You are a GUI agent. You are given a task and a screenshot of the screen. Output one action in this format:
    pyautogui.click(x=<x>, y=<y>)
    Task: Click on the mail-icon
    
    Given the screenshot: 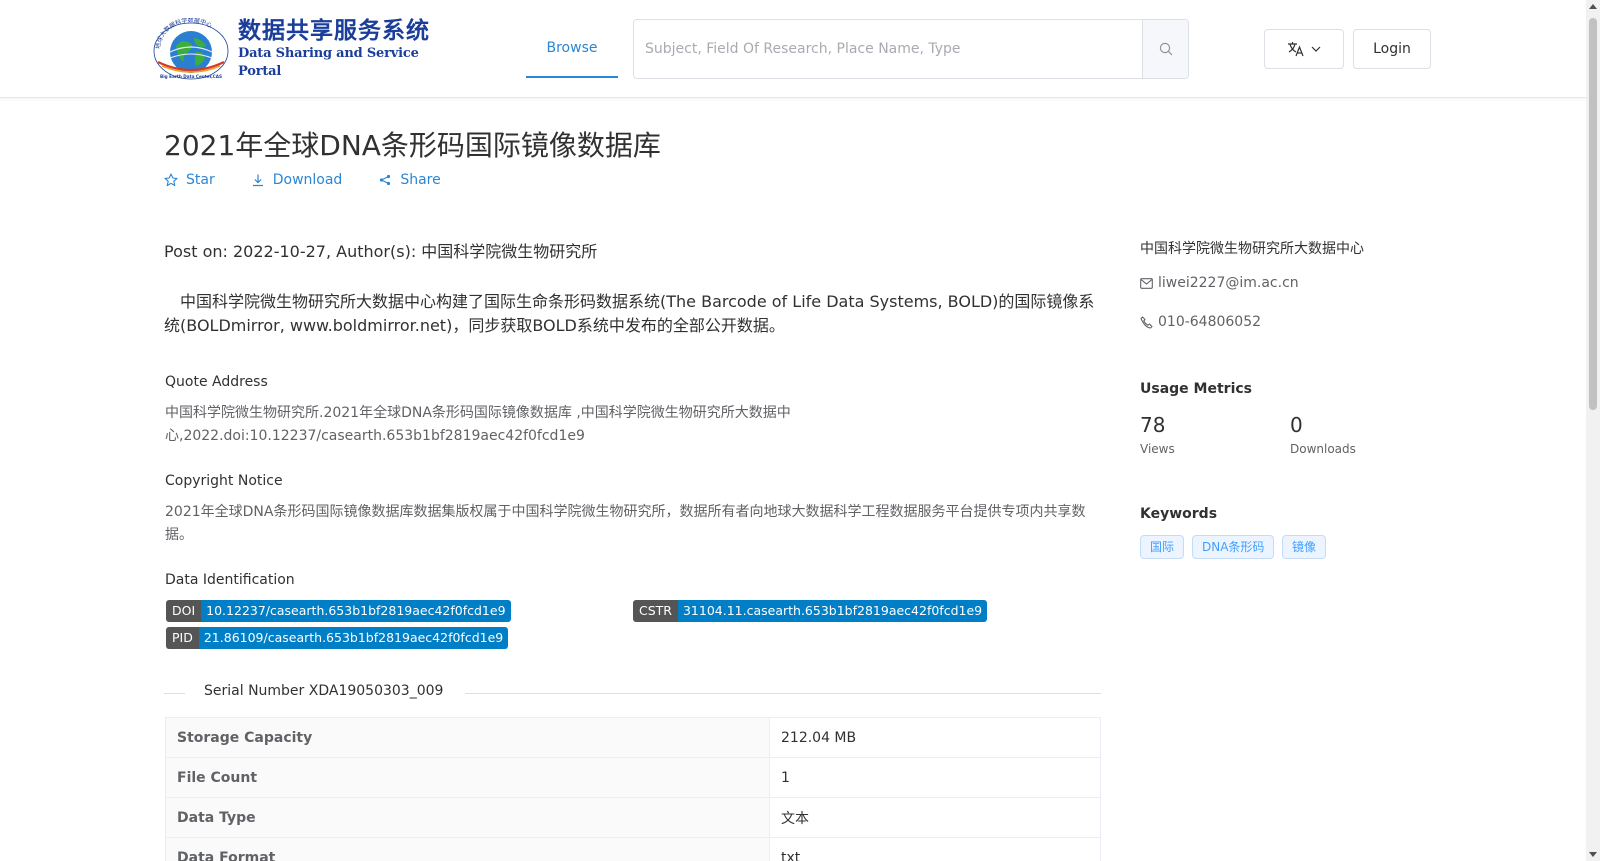 What is the action you would take?
    pyautogui.click(x=1146, y=283)
    